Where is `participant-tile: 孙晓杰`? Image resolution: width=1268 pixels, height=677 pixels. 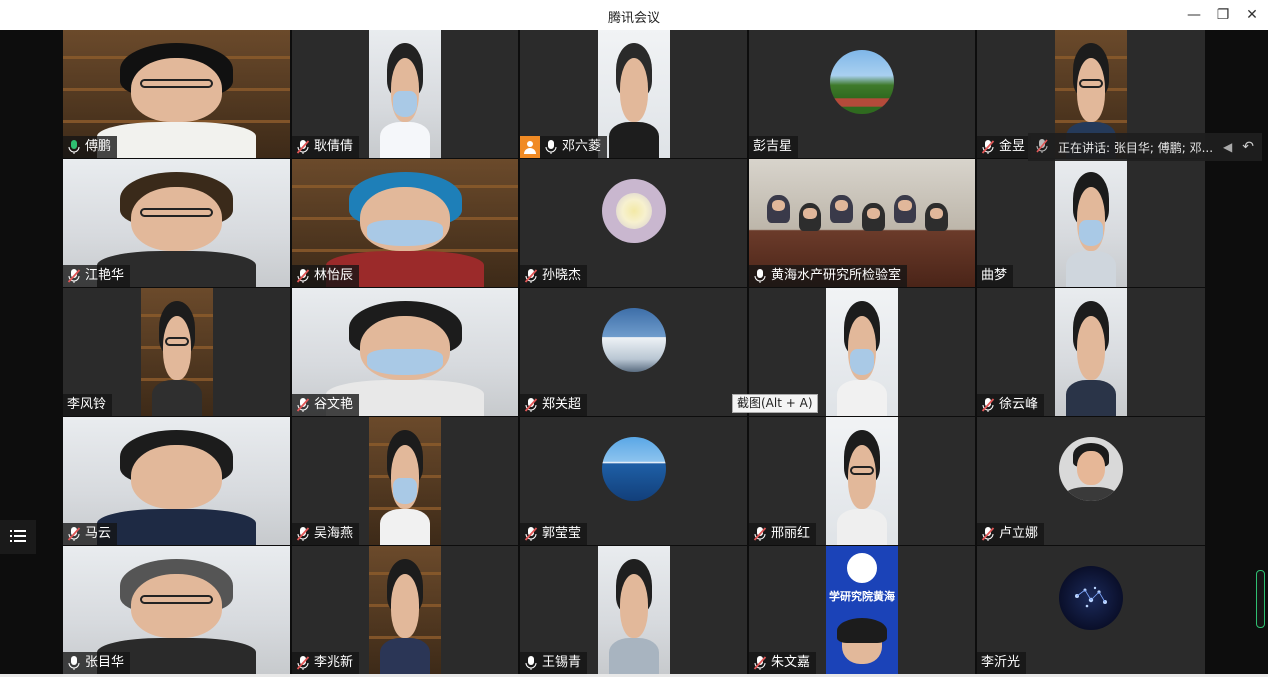
participant-tile: 孙晓杰 is located at coordinates (633, 223).